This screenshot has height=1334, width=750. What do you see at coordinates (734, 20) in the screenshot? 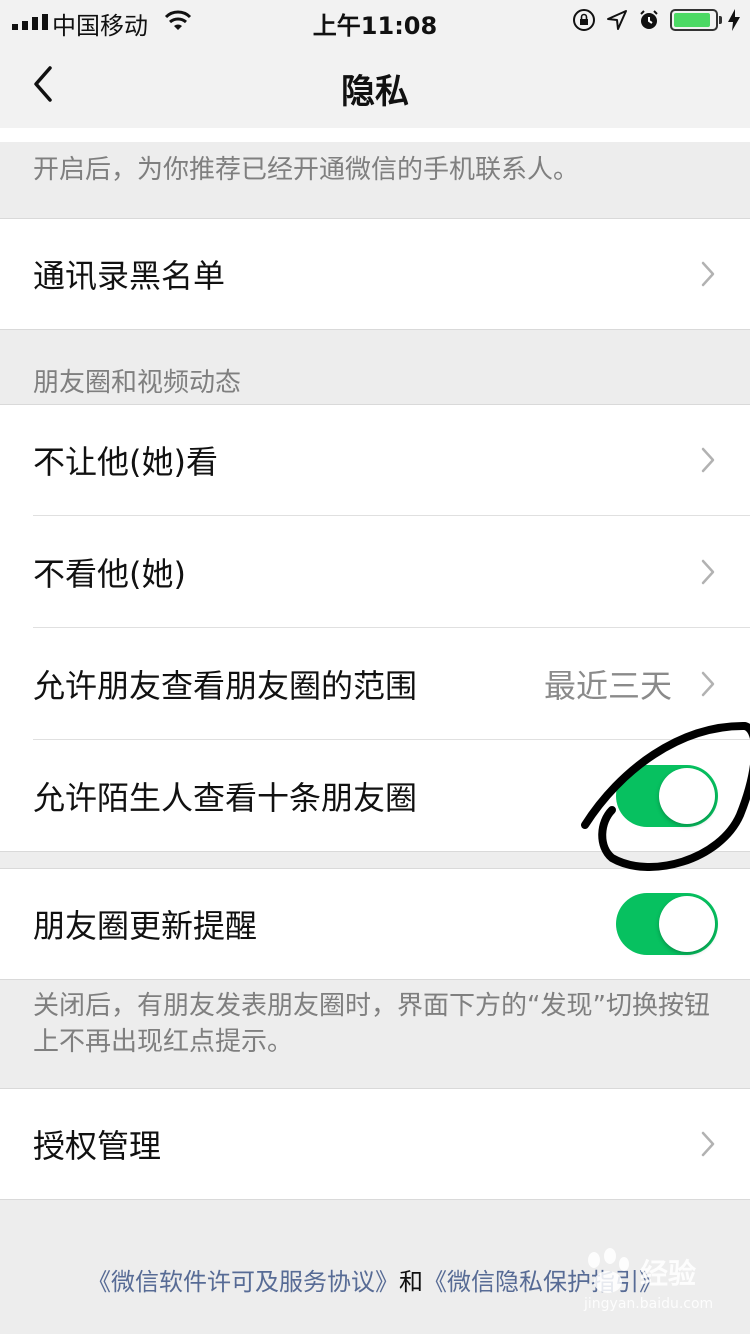
I see `charging-icon` at bounding box center [734, 20].